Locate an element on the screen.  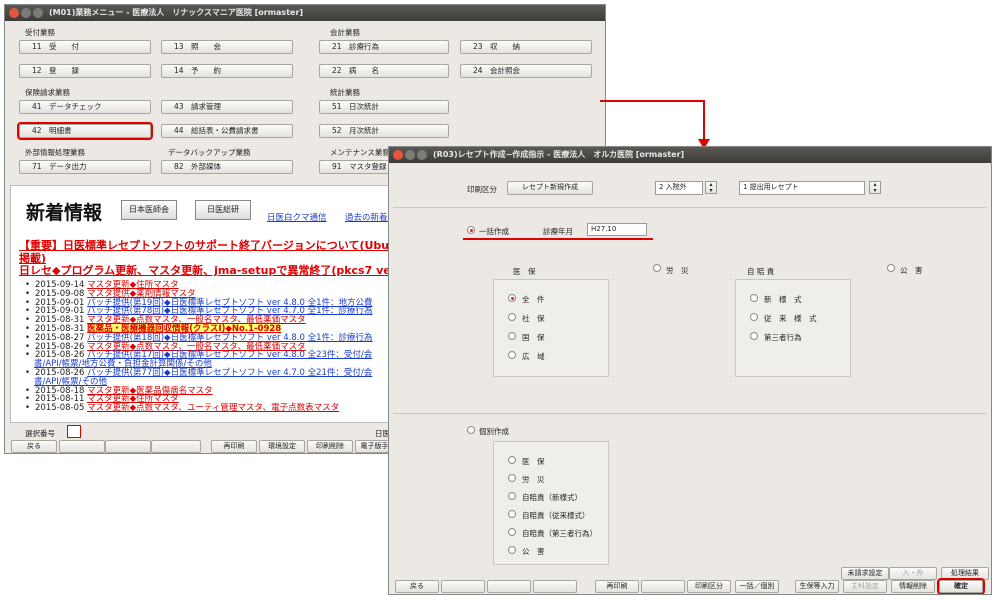
treatment-month-input: H27.10 is located at coordinates (617, 229).